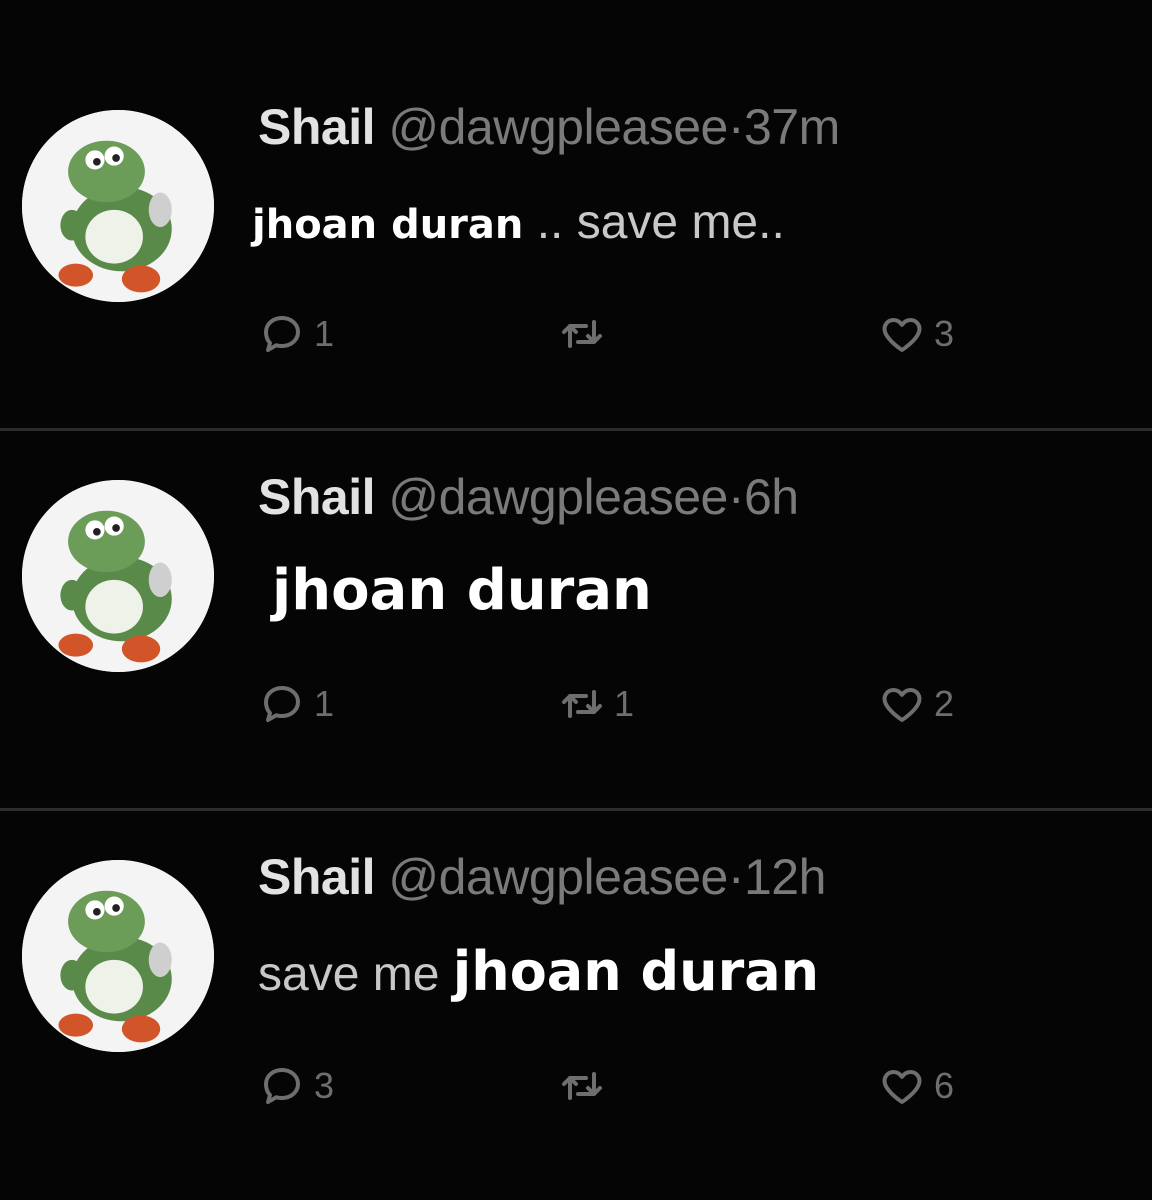 Image resolution: width=1152 pixels, height=1200 pixels. I want to click on like-button: 6, so click(916, 1086).